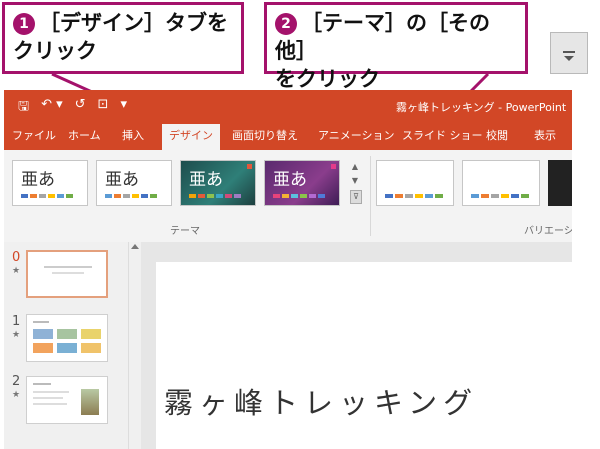 The height and width of the screenshot is (449, 600). Describe the element at coordinates (23, 108) in the screenshot. I see `save-icon: 🖫` at that location.